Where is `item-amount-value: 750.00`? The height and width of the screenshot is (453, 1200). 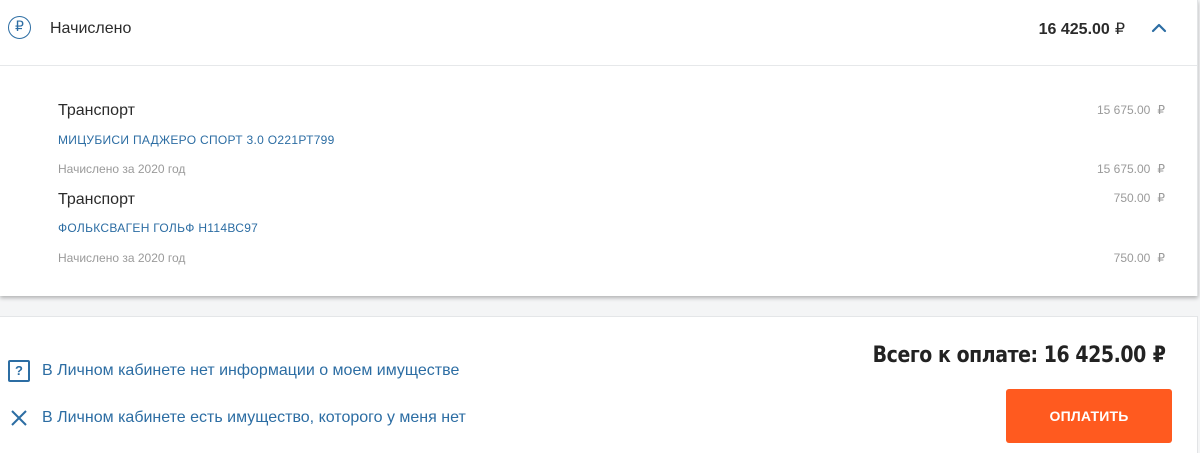
item-amount-value: 750.00 is located at coordinates (1132, 198).